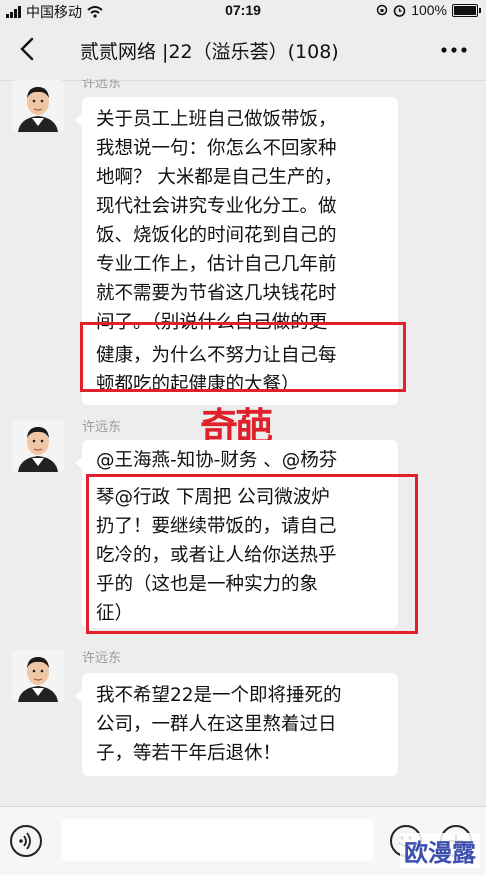 The width and height of the screenshot is (486, 875). What do you see at coordinates (216, 724) in the screenshot?
I see `message-line: 公司，一群人在这里熬着过日` at bounding box center [216, 724].